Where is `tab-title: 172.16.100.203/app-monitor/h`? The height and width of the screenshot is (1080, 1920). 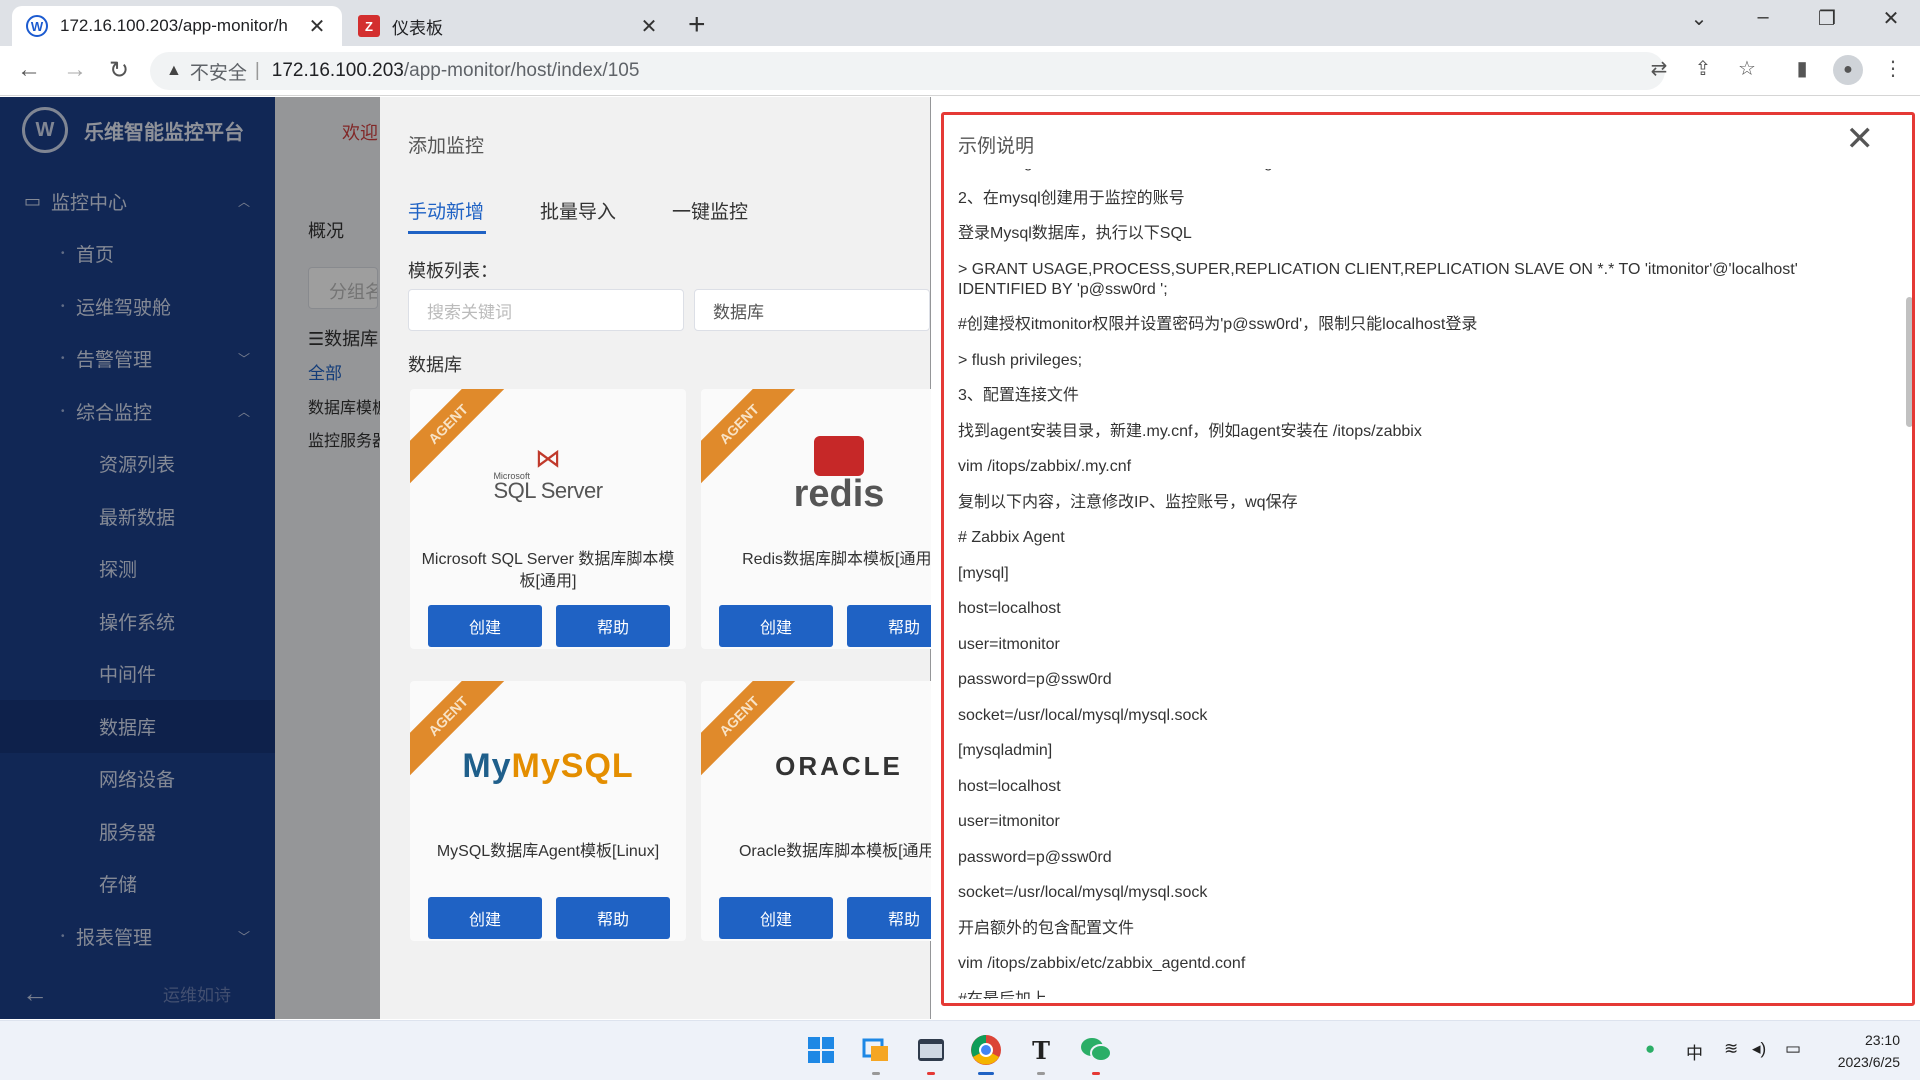
tab-title: 172.16.100.203/app-monitor/h is located at coordinates (174, 25).